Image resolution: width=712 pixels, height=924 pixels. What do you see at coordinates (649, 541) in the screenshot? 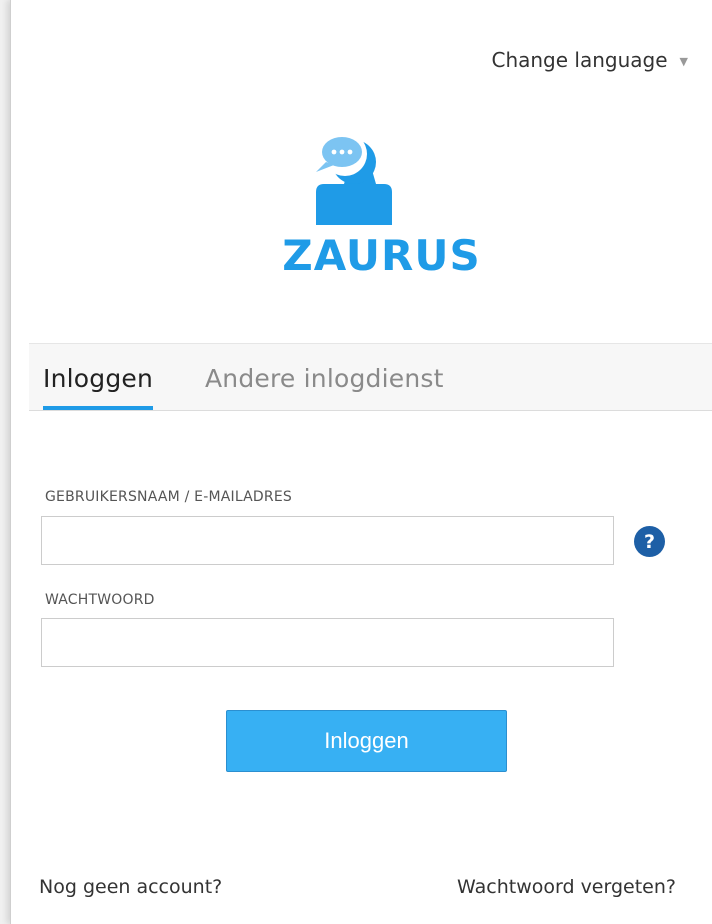
I see `help-icon: ?` at bounding box center [649, 541].